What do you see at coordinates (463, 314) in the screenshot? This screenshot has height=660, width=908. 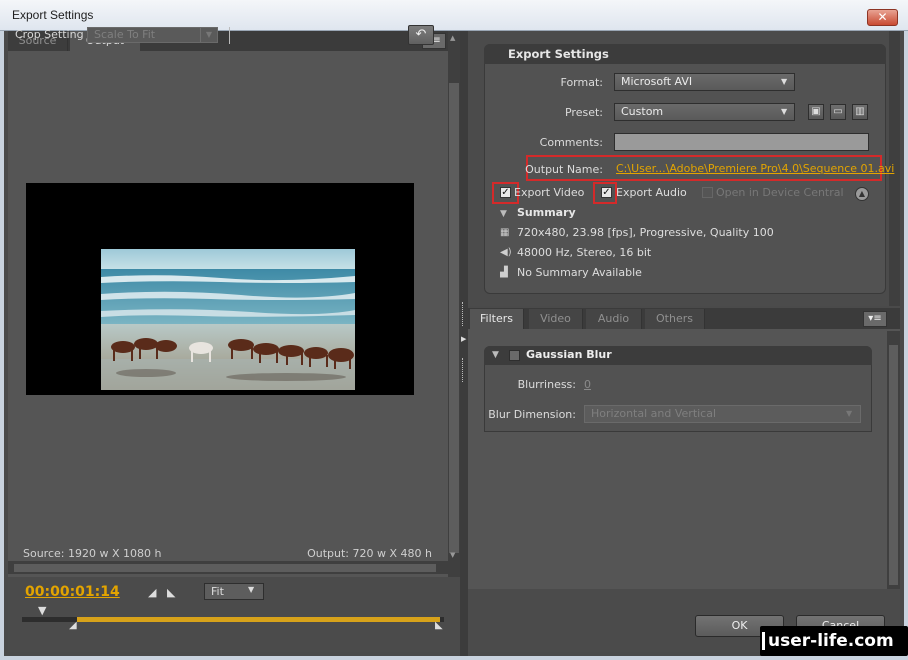 I see `divider-grip` at bounding box center [463, 314].